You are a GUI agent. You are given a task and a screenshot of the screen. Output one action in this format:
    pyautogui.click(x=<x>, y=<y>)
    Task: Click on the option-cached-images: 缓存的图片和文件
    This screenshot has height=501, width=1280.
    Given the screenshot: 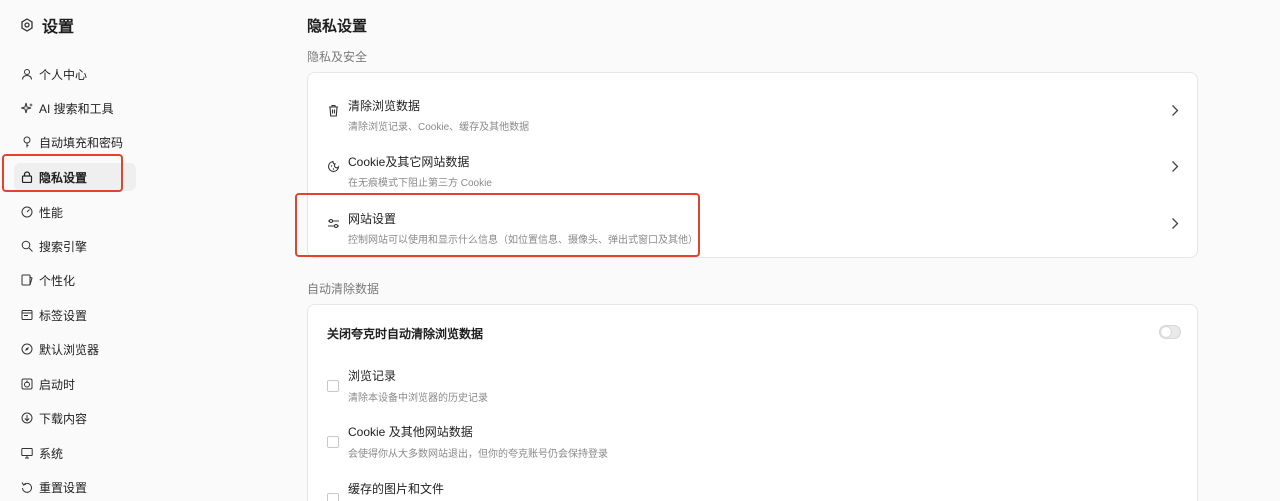 What is the action you would take?
    pyautogui.click(x=752, y=488)
    